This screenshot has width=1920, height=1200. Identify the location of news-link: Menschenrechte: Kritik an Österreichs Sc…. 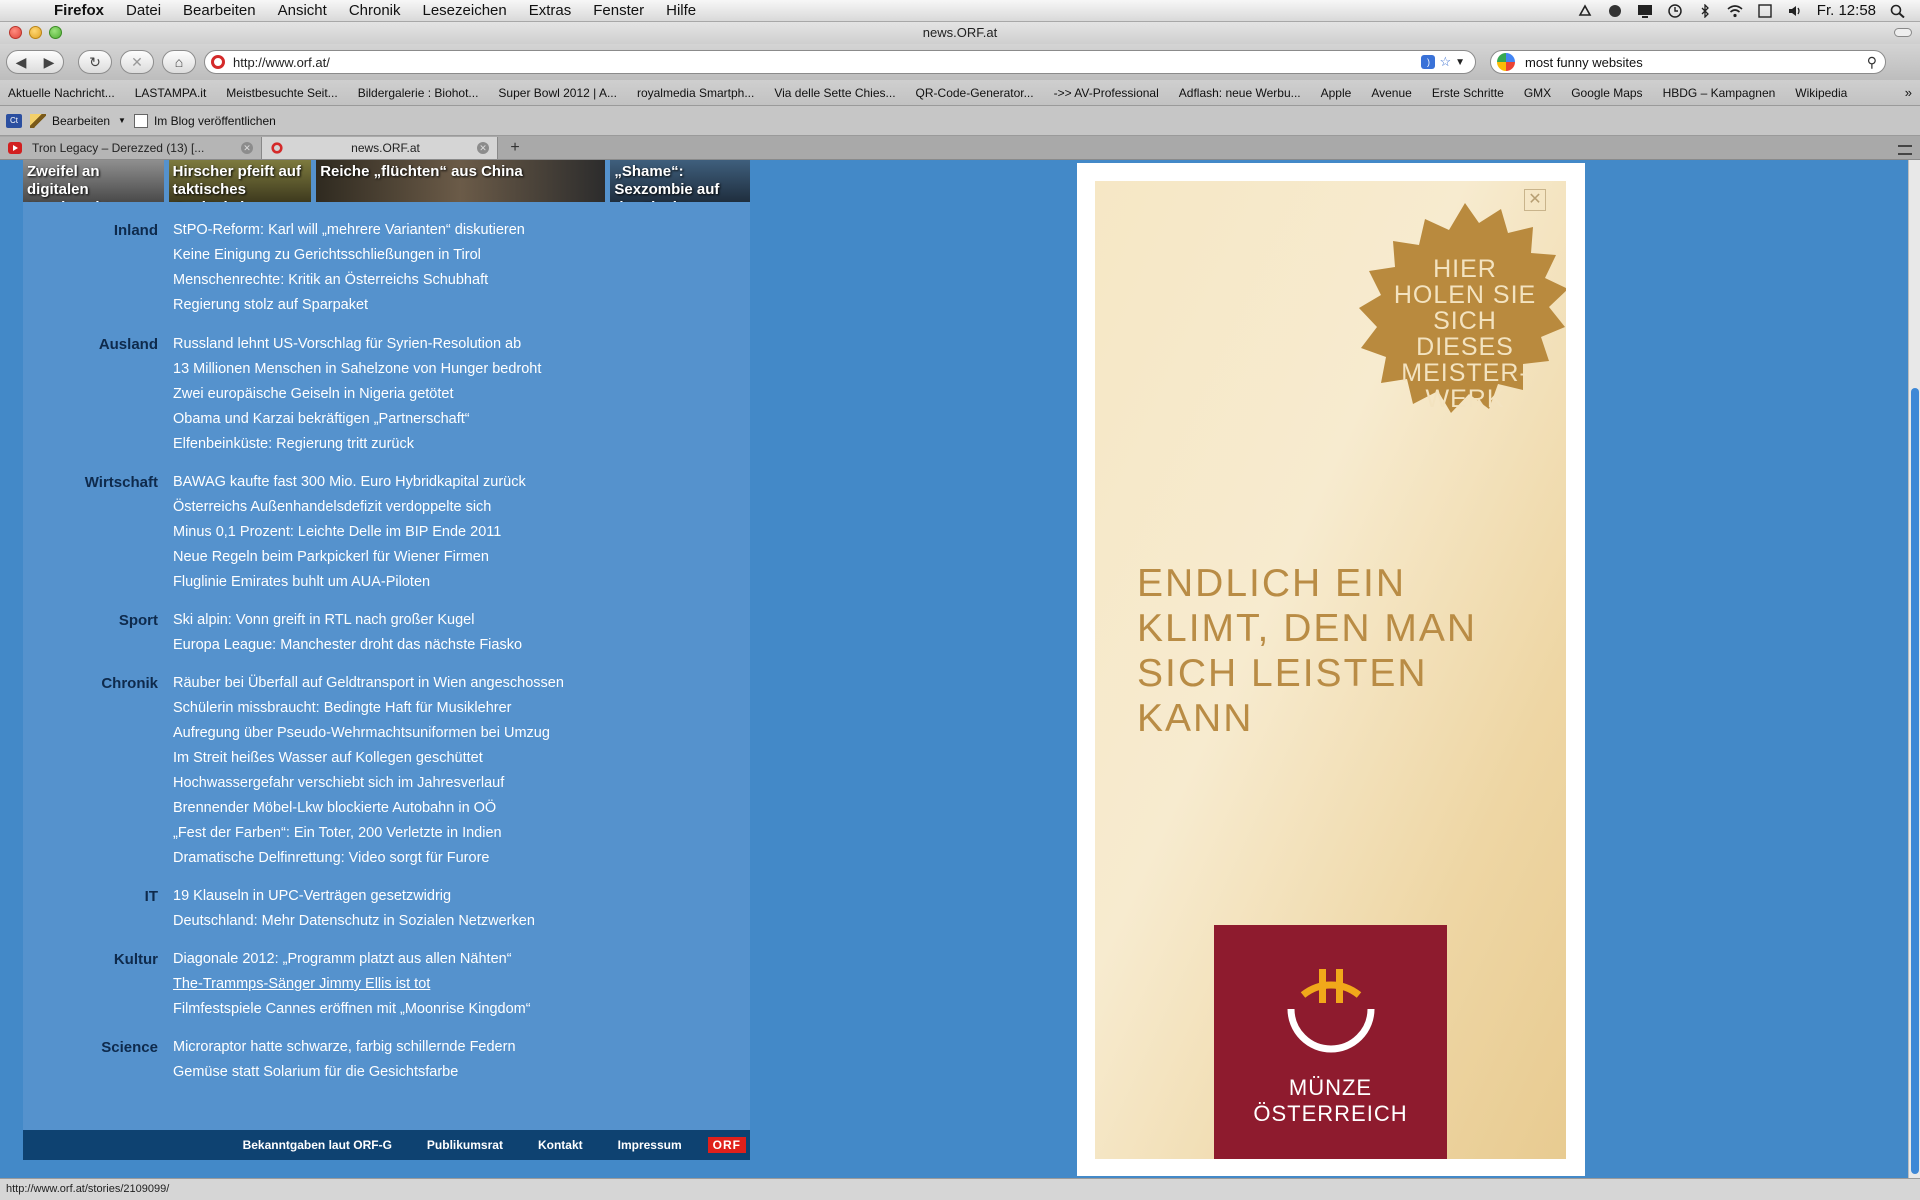
(349, 280).